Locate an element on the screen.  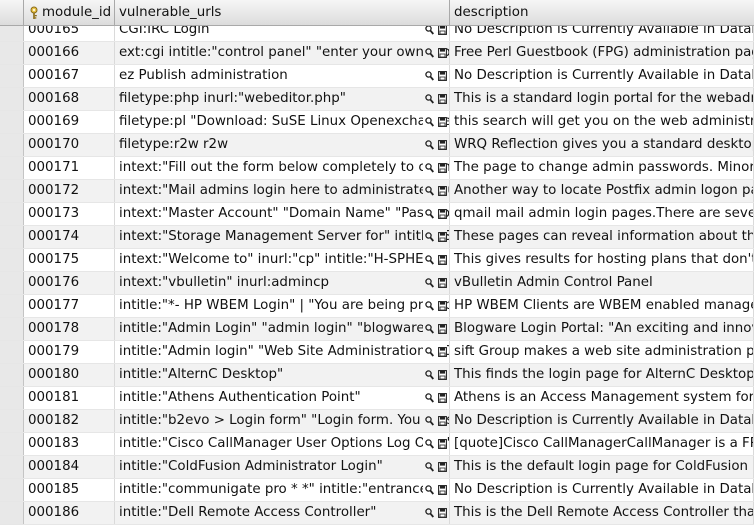
cell-module-id: 000178 is located at coordinates (69, 329).